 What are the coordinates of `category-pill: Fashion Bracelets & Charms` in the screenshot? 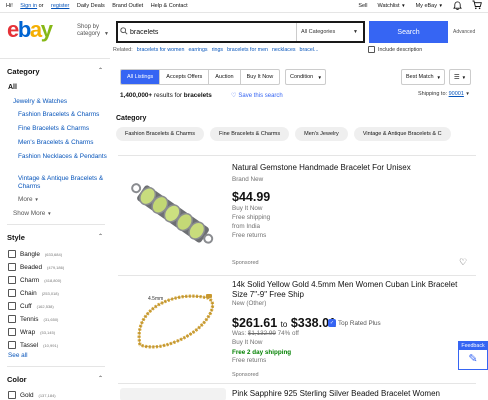 It's located at (160, 134).